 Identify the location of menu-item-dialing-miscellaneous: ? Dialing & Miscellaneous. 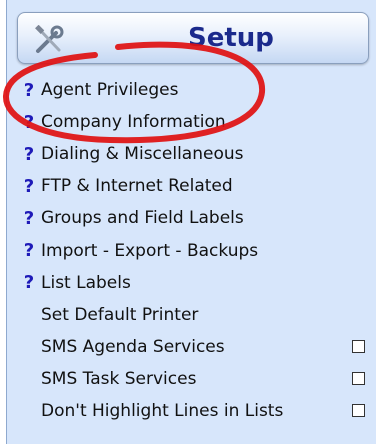
(196, 154).